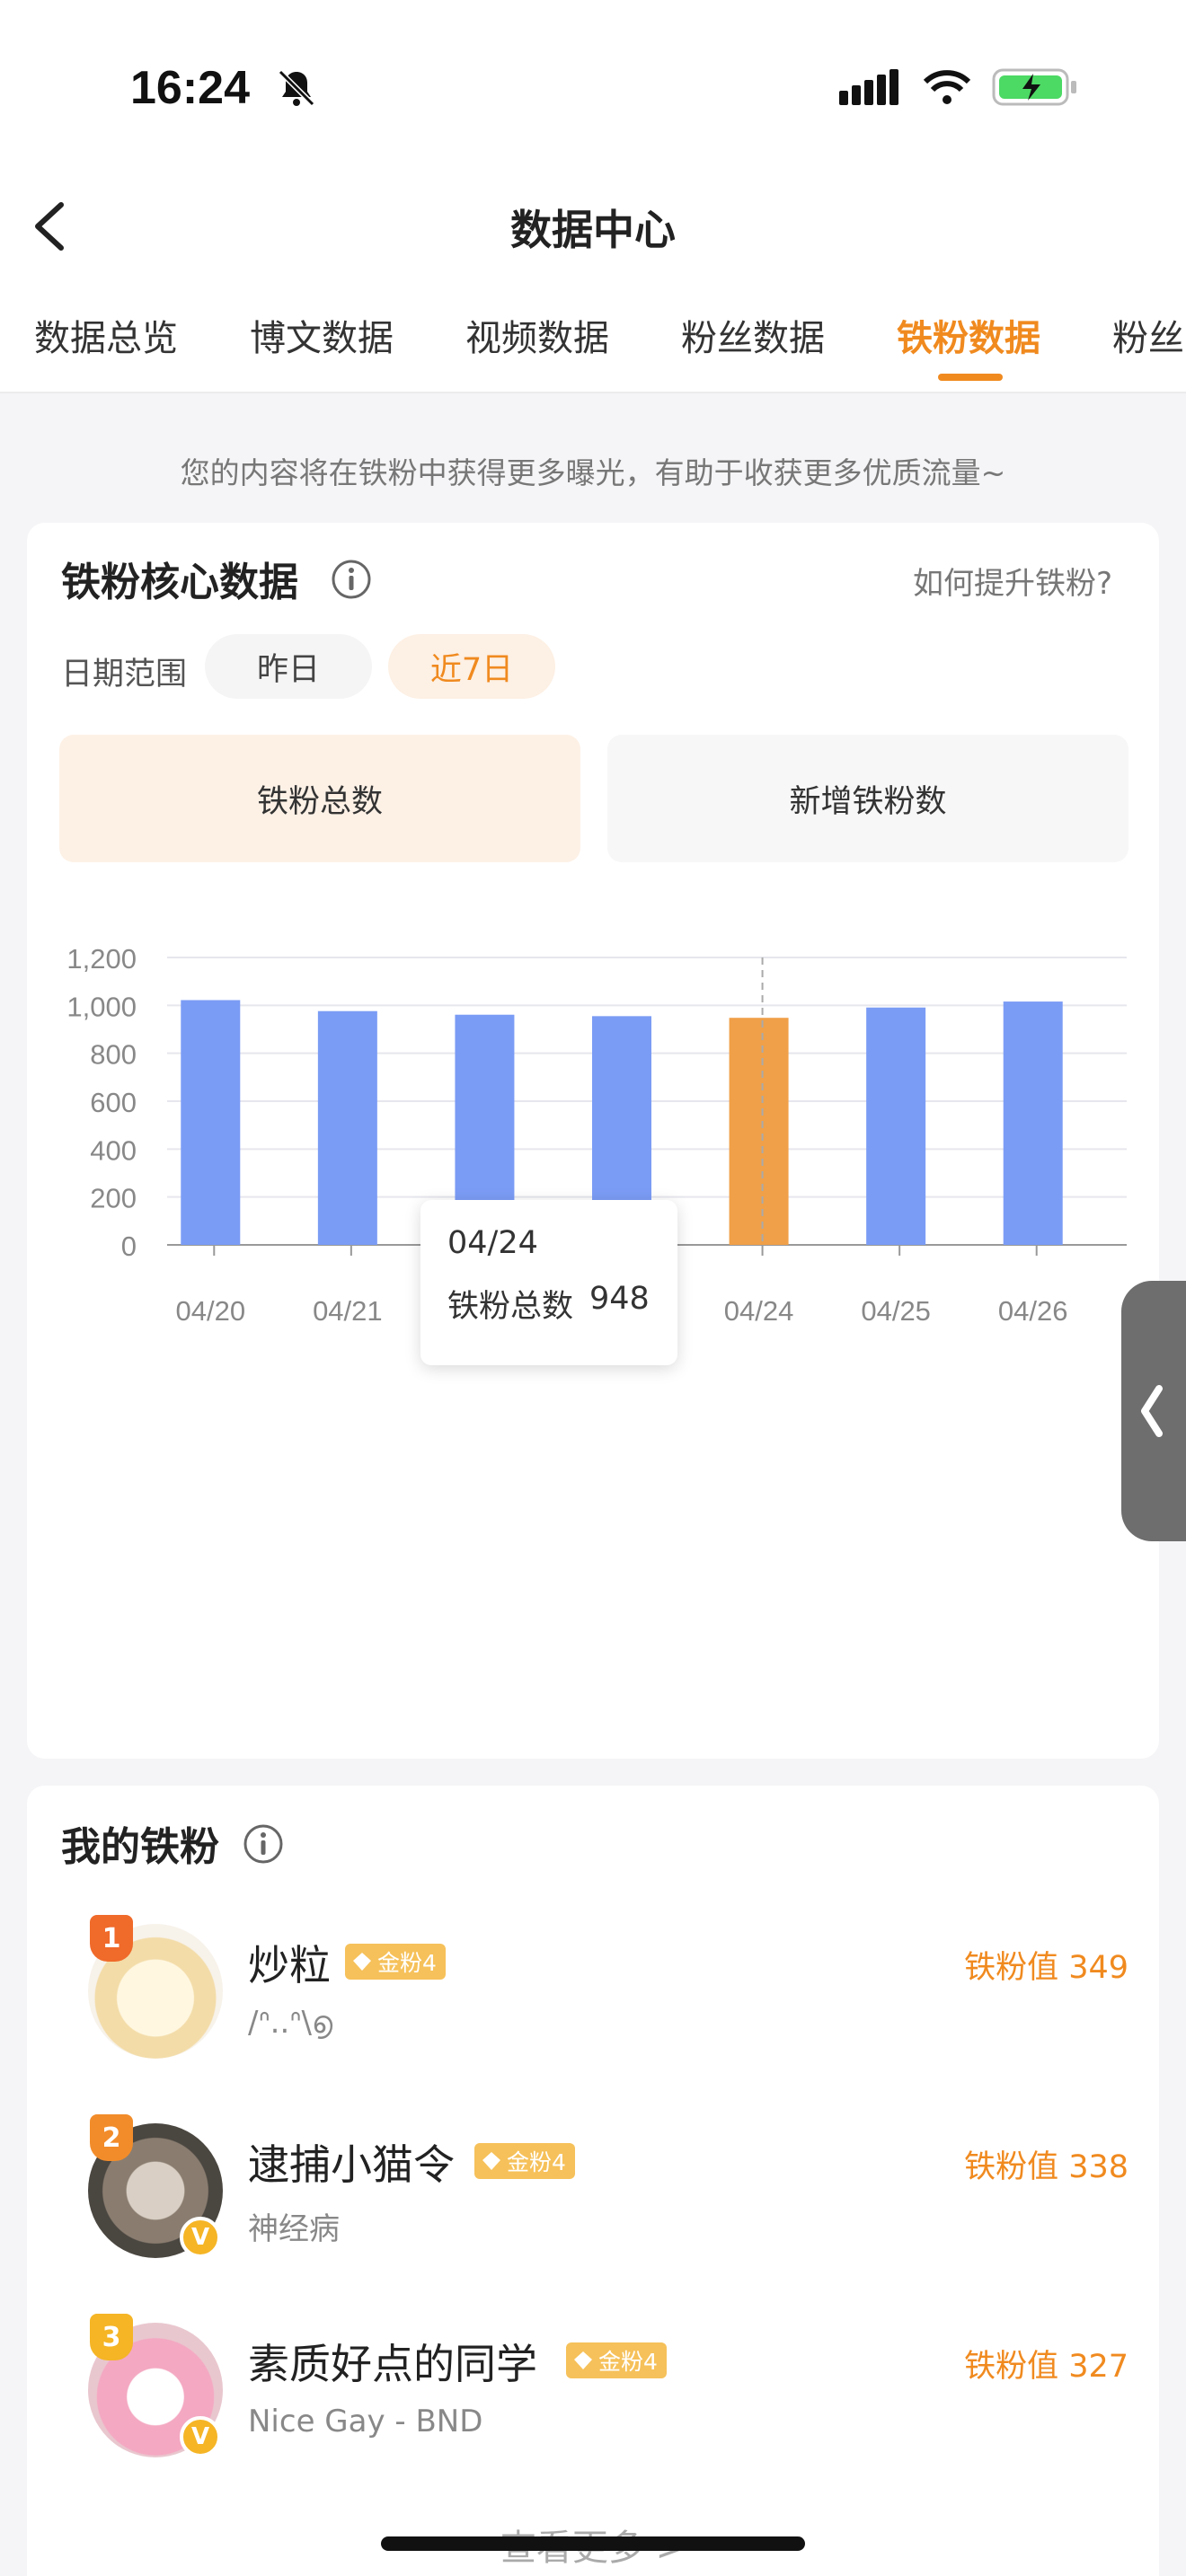  What do you see at coordinates (867, 798) in the screenshot?
I see `metric-new-button: 新增铁粉数` at bounding box center [867, 798].